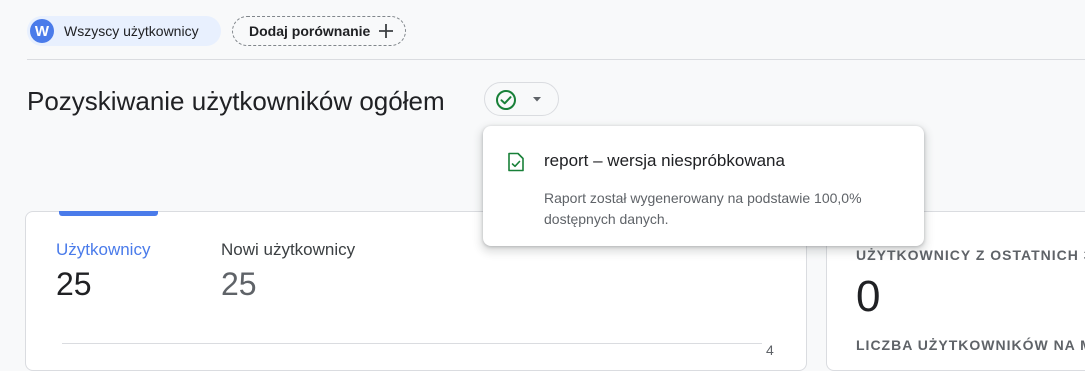  I want to click on tab-users: Użytkownicy, so click(103, 250).